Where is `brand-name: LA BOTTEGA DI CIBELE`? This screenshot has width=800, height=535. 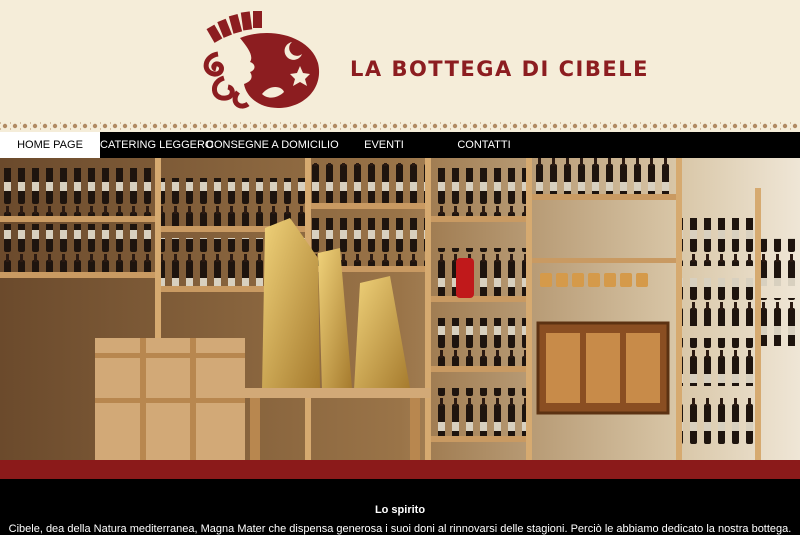 brand-name: LA BOTTEGA DI CIBELE is located at coordinates (499, 69).